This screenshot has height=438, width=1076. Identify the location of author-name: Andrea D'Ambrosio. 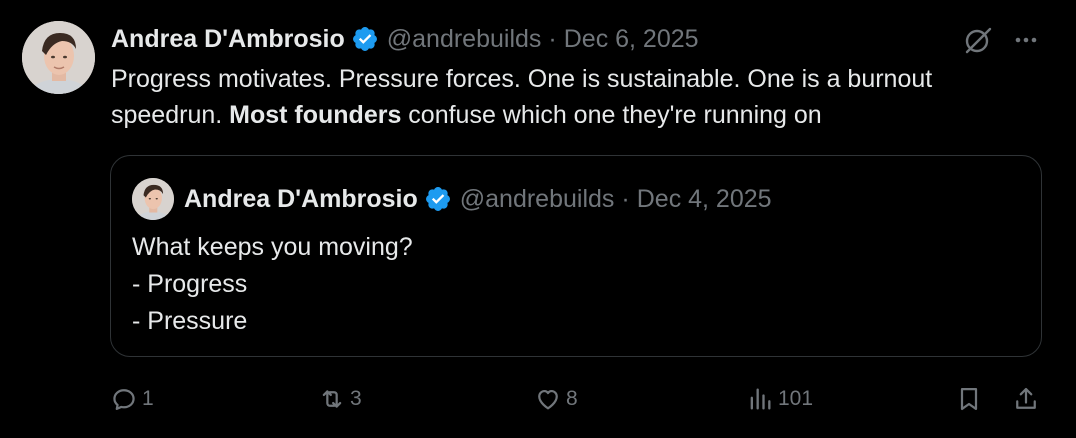
(228, 39).